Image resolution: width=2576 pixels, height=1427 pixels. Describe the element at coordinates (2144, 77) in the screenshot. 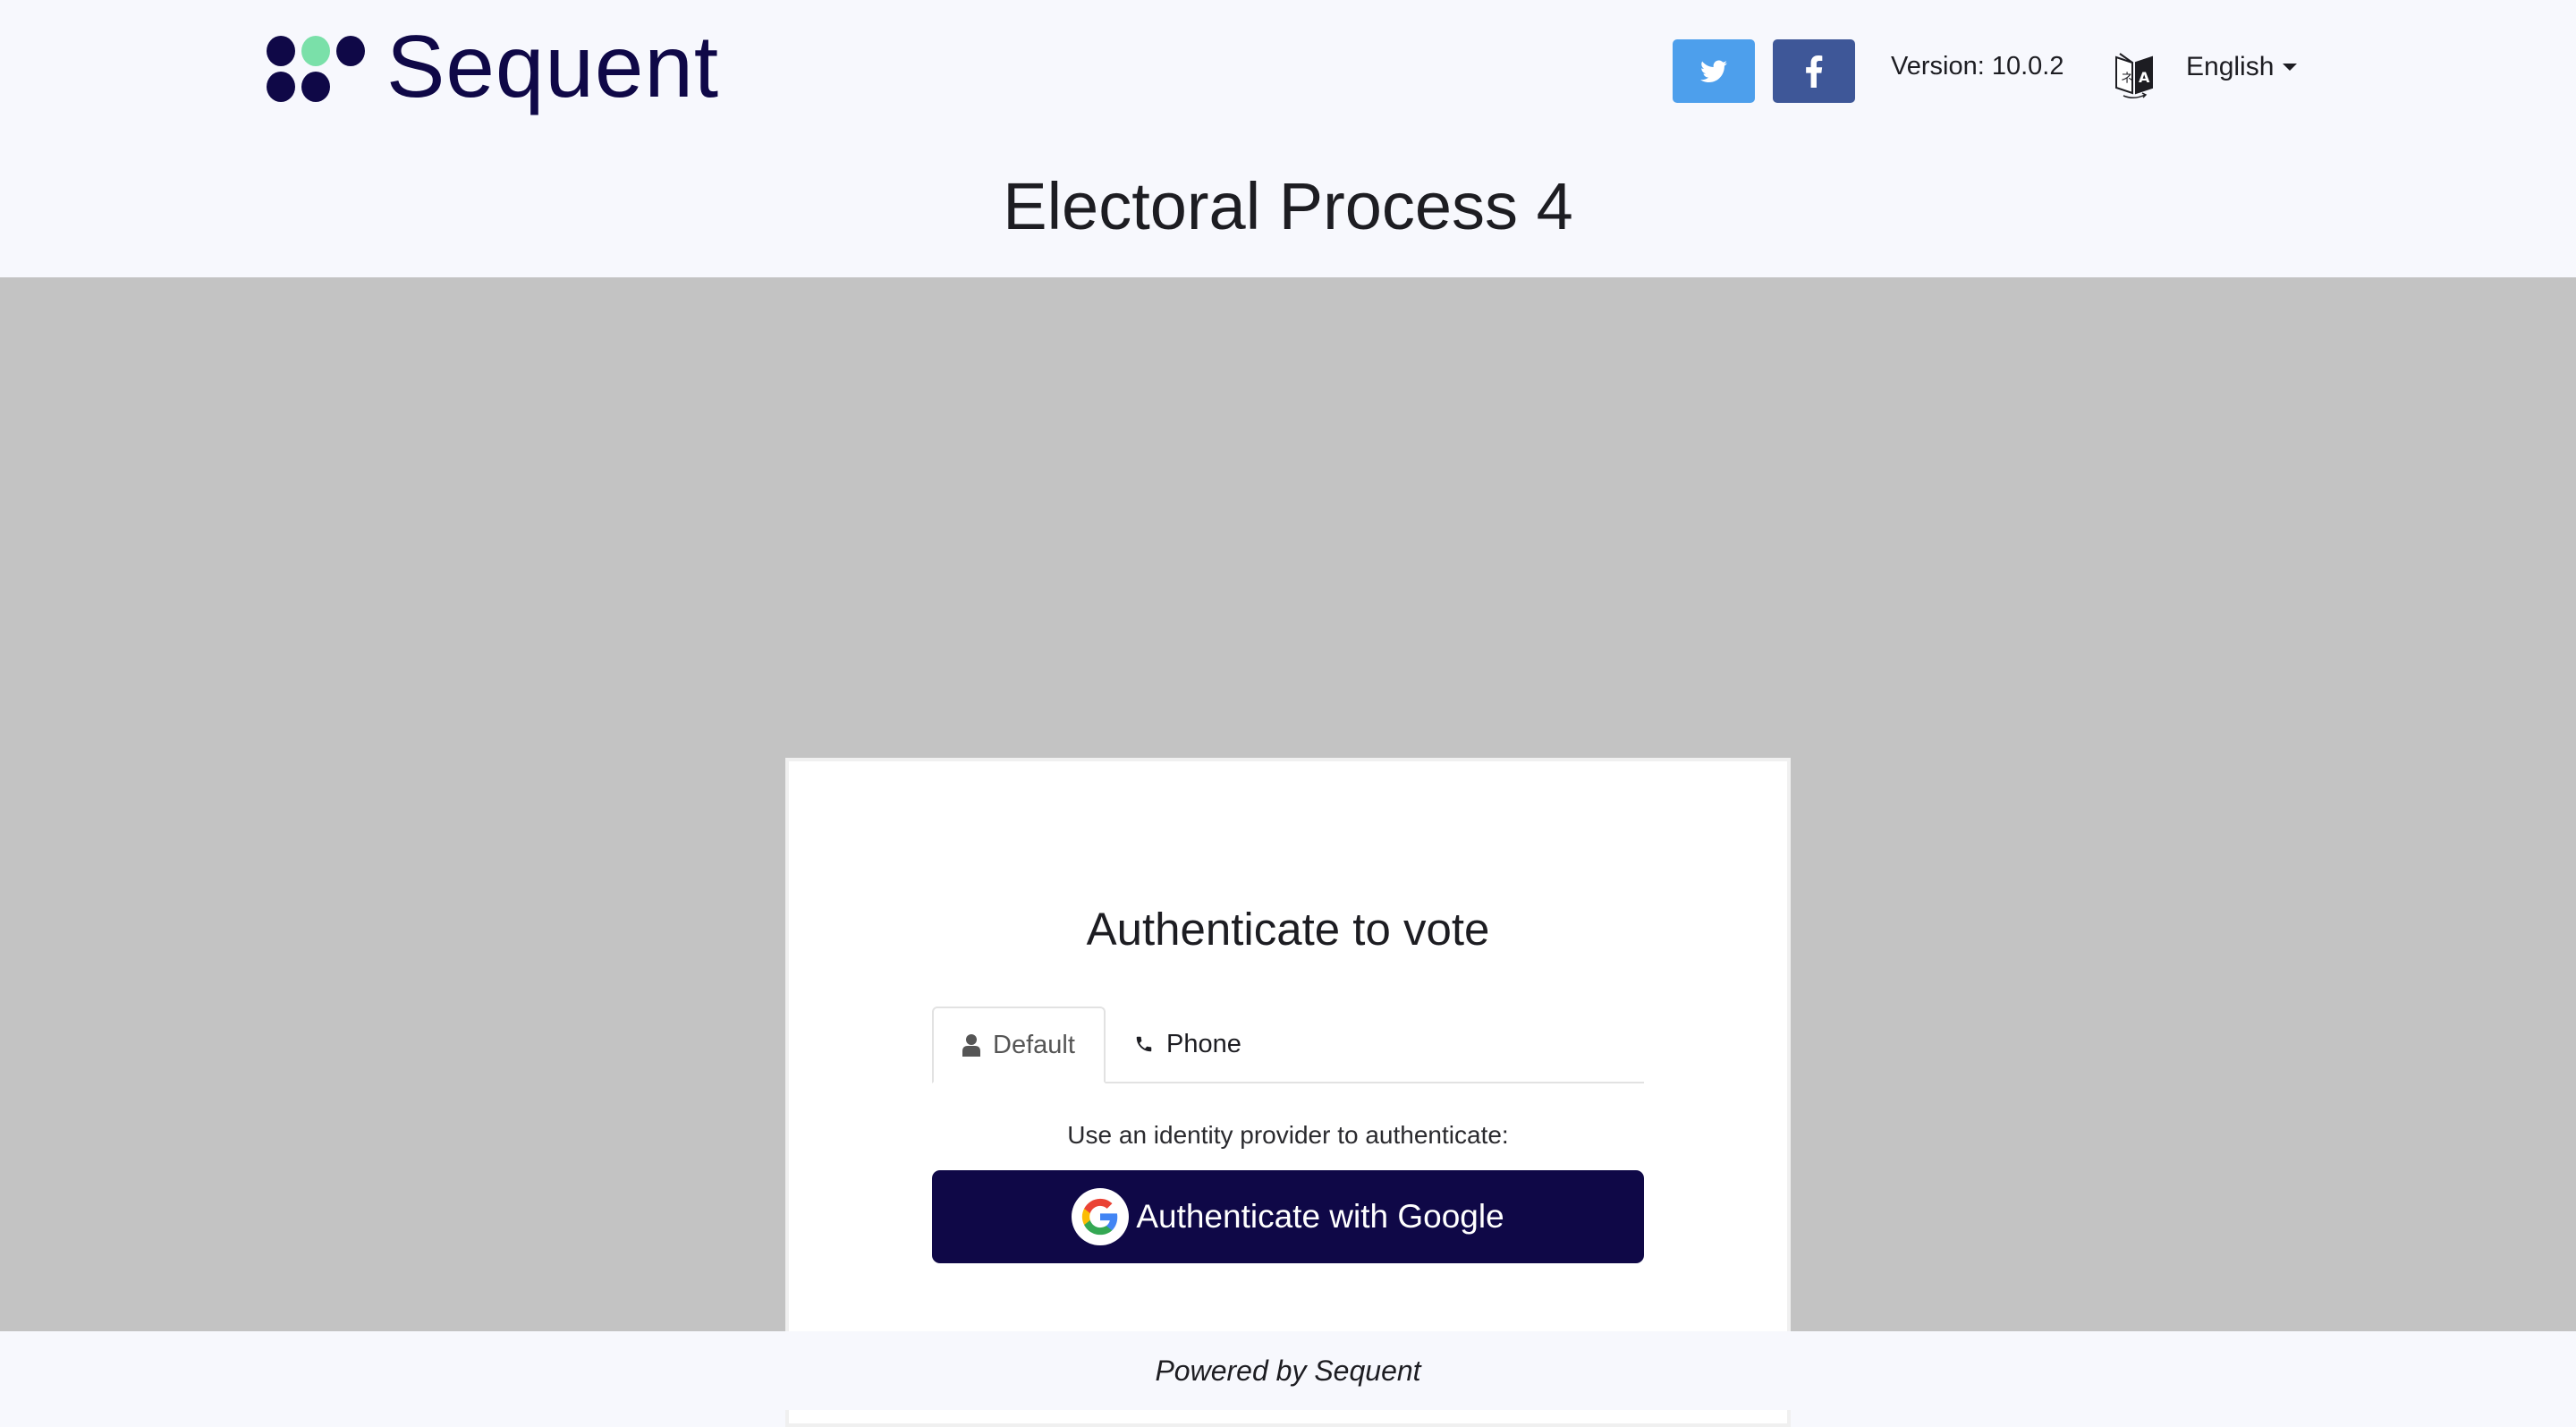

I see `svg-text: A` at that location.